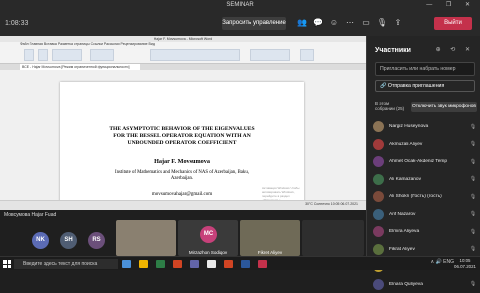  Describe the element at coordinates (443, 262) in the screenshot. I see `system-tray: ∧ 🔊 ENG` at that location.